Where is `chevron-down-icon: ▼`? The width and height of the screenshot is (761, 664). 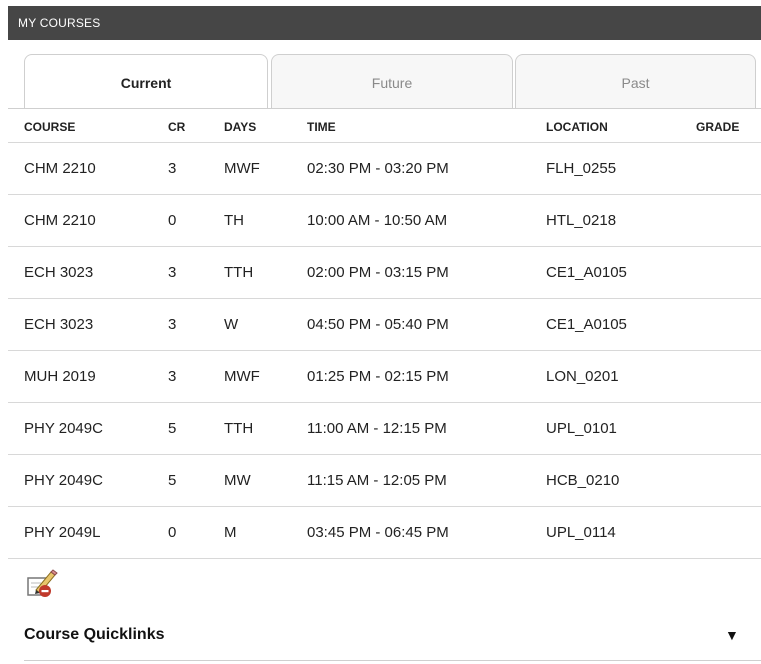
chevron-down-icon: ▼ is located at coordinates (732, 635).